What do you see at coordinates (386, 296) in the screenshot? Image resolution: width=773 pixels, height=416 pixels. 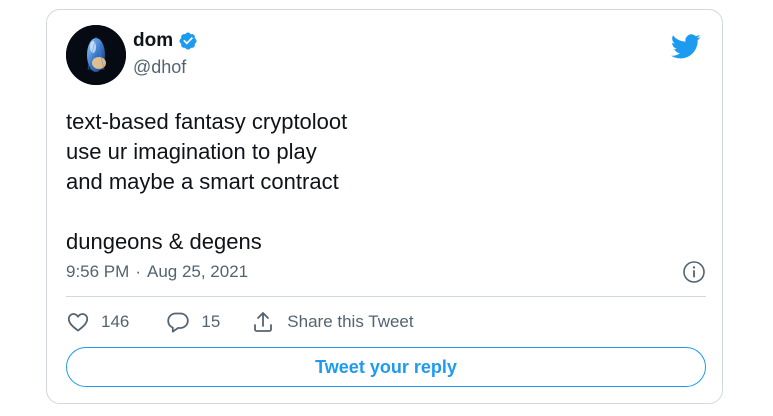 I see `divider` at bounding box center [386, 296].